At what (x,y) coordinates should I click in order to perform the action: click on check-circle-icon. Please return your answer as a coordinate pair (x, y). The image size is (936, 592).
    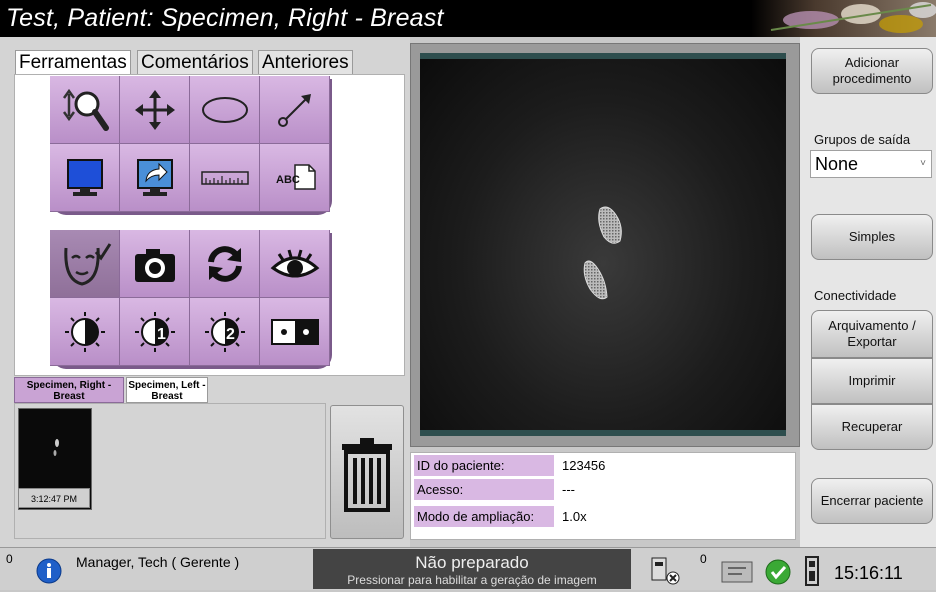
    Looking at the image, I should click on (778, 572).